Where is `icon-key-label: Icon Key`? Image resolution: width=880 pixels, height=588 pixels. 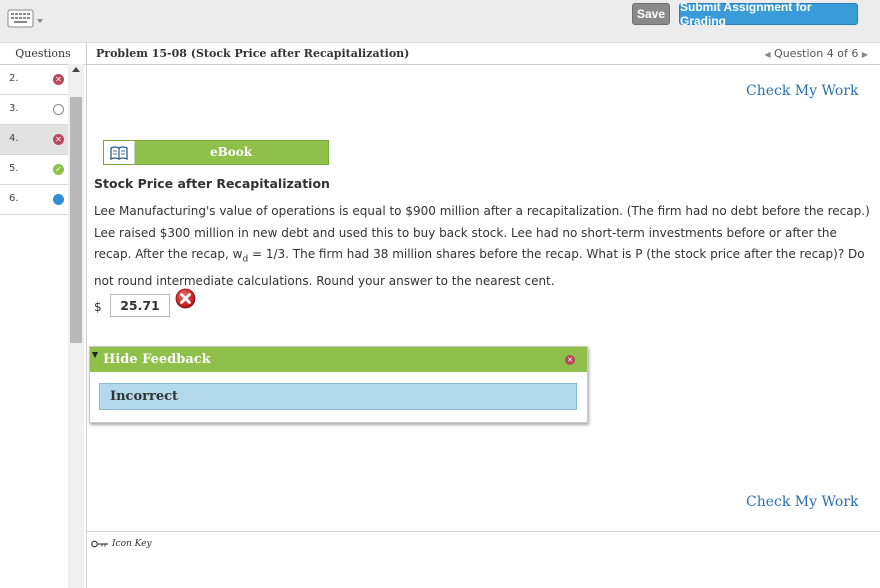
icon-key-label: Icon Key is located at coordinates (132, 544).